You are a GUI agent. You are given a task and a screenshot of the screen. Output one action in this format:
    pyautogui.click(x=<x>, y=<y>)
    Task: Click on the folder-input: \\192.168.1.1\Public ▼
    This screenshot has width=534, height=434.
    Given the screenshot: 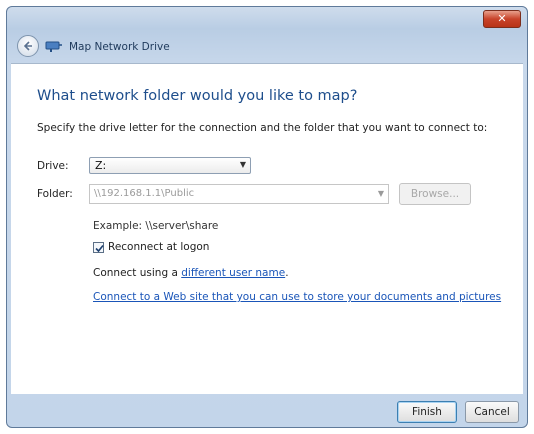 What is the action you would take?
    pyautogui.click(x=239, y=194)
    